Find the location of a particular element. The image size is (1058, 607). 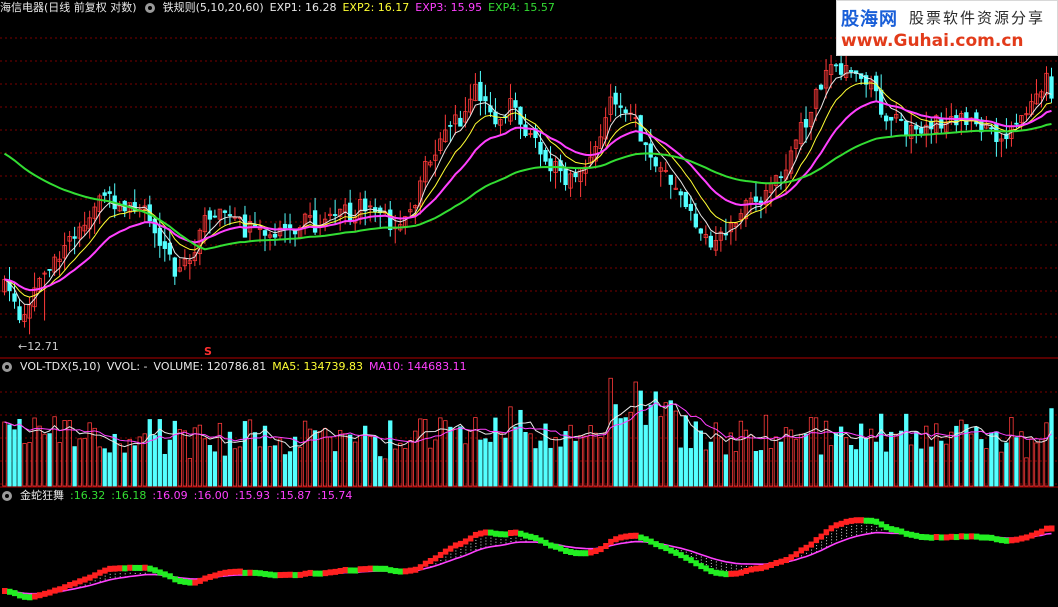

exp1-value: EXP1: 16.28 is located at coordinates (303, 7).